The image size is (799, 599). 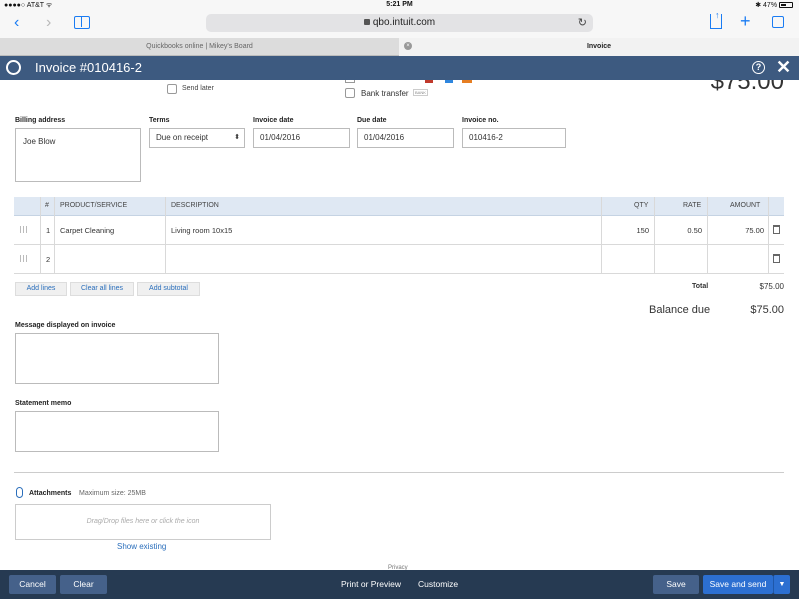 I want to click on share-icon: ↑, so click(x=716, y=19).